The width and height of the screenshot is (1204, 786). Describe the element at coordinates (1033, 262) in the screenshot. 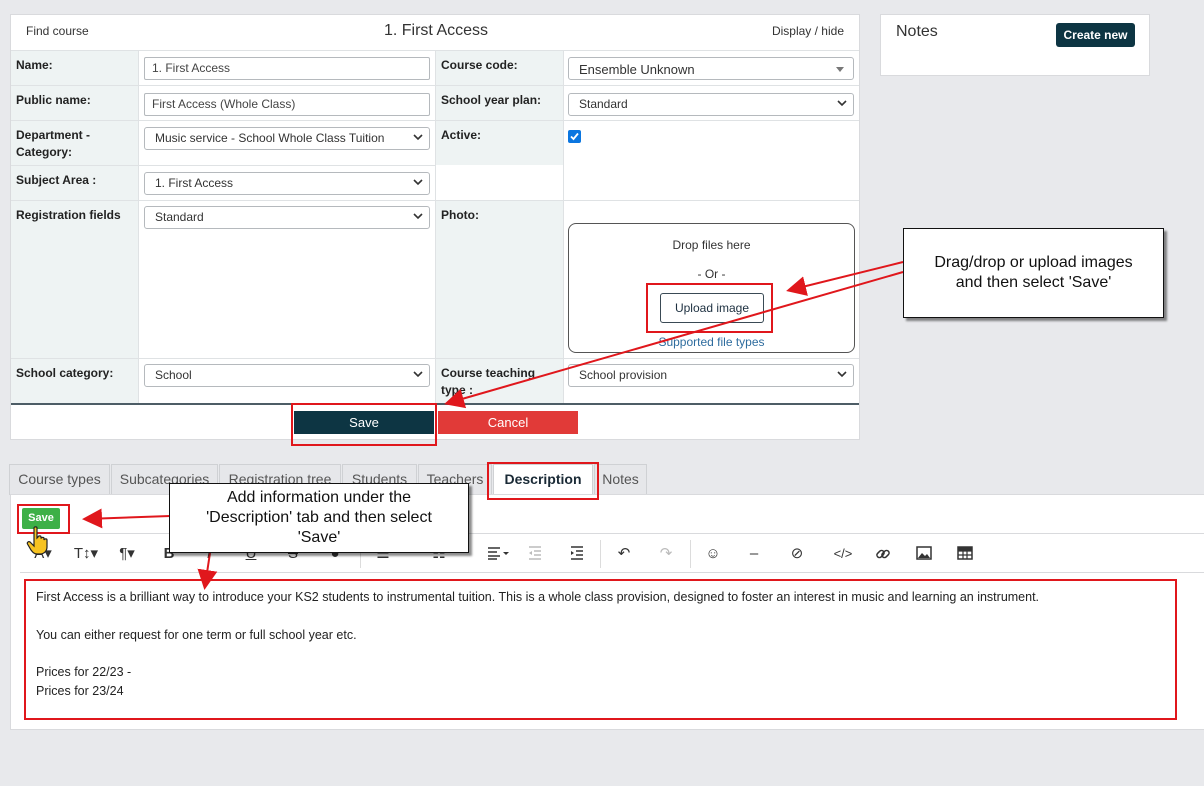

I see `upload-callout-line1: Drag/drop or upload images` at that location.